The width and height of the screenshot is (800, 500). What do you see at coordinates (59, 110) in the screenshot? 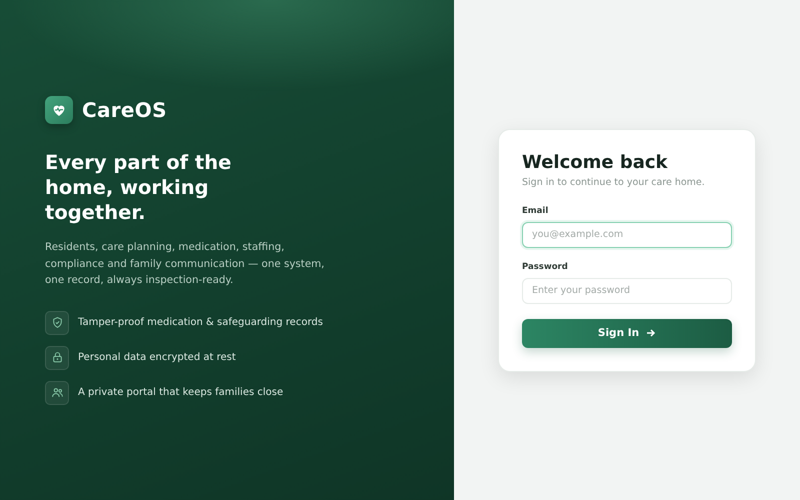
I see `heart-logo-icon` at bounding box center [59, 110].